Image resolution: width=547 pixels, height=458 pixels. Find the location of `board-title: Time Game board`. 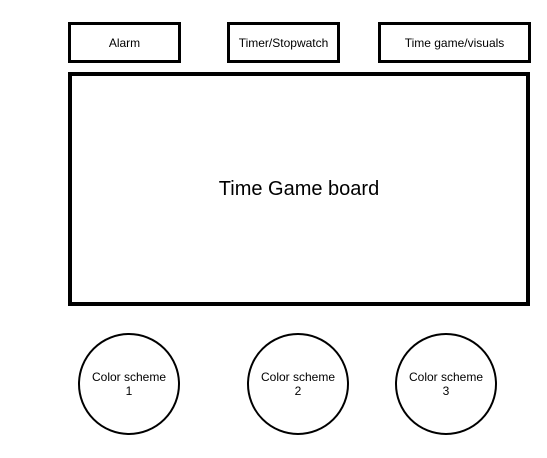

board-title: Time Game board is located at coordinates (299, 188).